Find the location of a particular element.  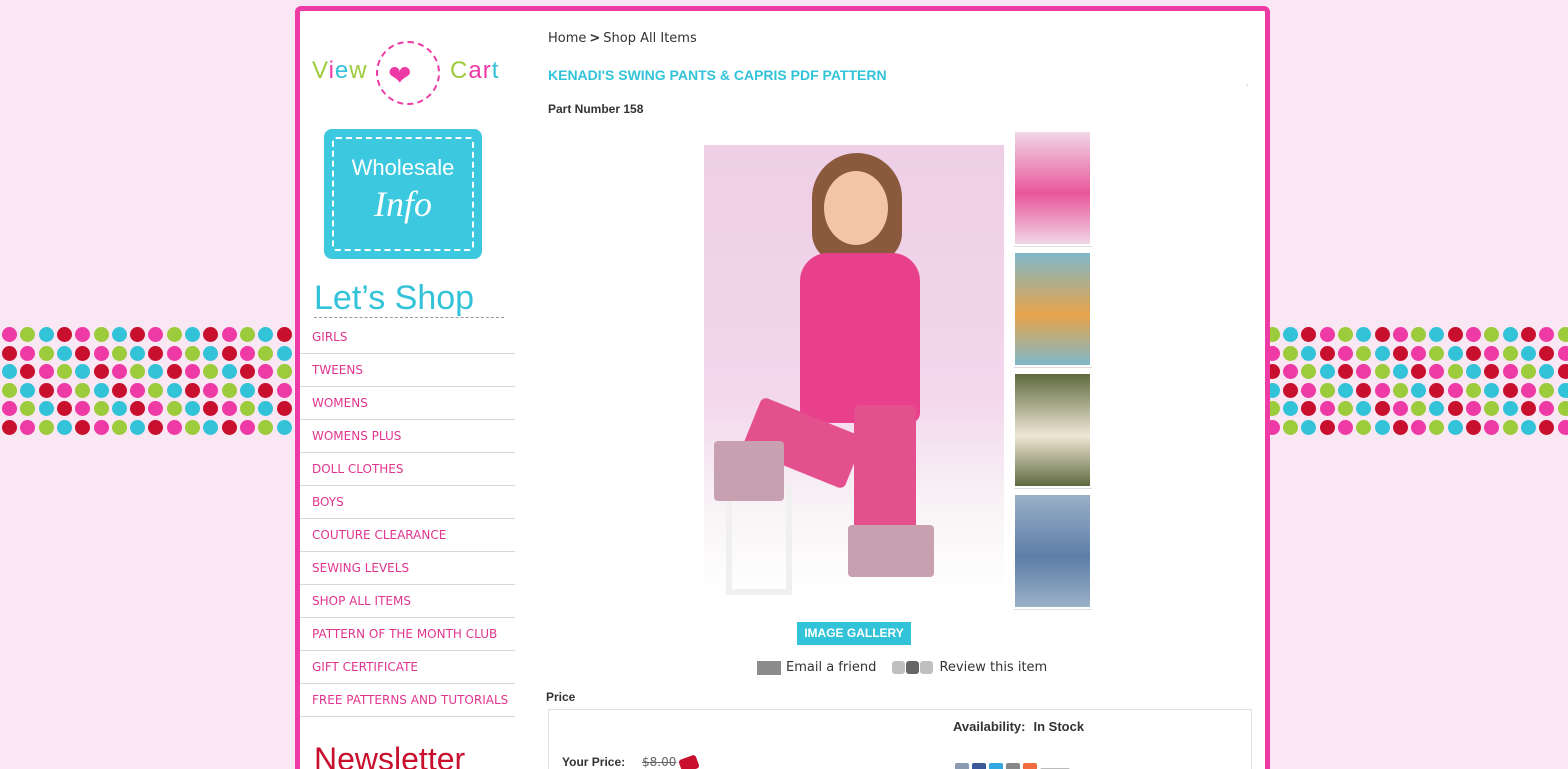

thumbnail-image is located at coordinates (1052, 309).